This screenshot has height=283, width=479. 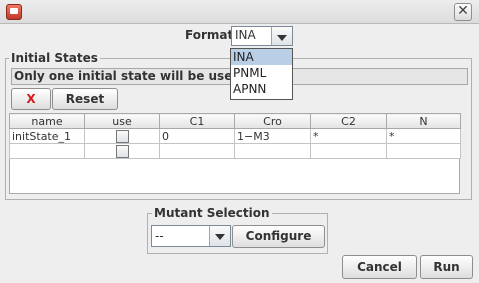 What do you see at coordinates (122, 121) in the screenshot?
I see `column-header-use: use` at bounding box center [122, 121].